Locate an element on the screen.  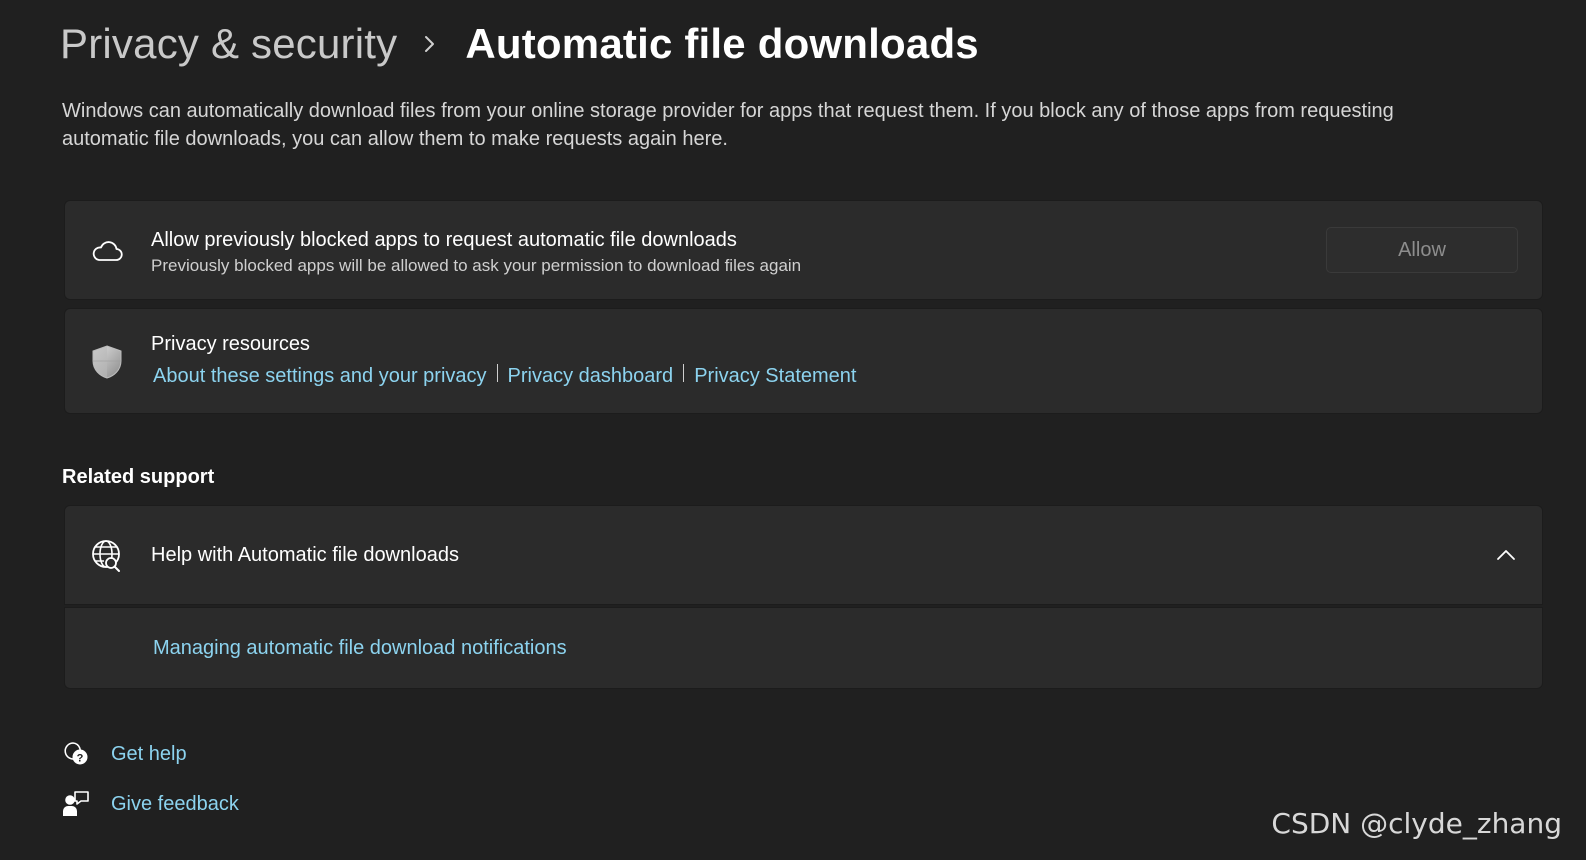
get-help-item: ? Get help is located at coordinates (124, 754).